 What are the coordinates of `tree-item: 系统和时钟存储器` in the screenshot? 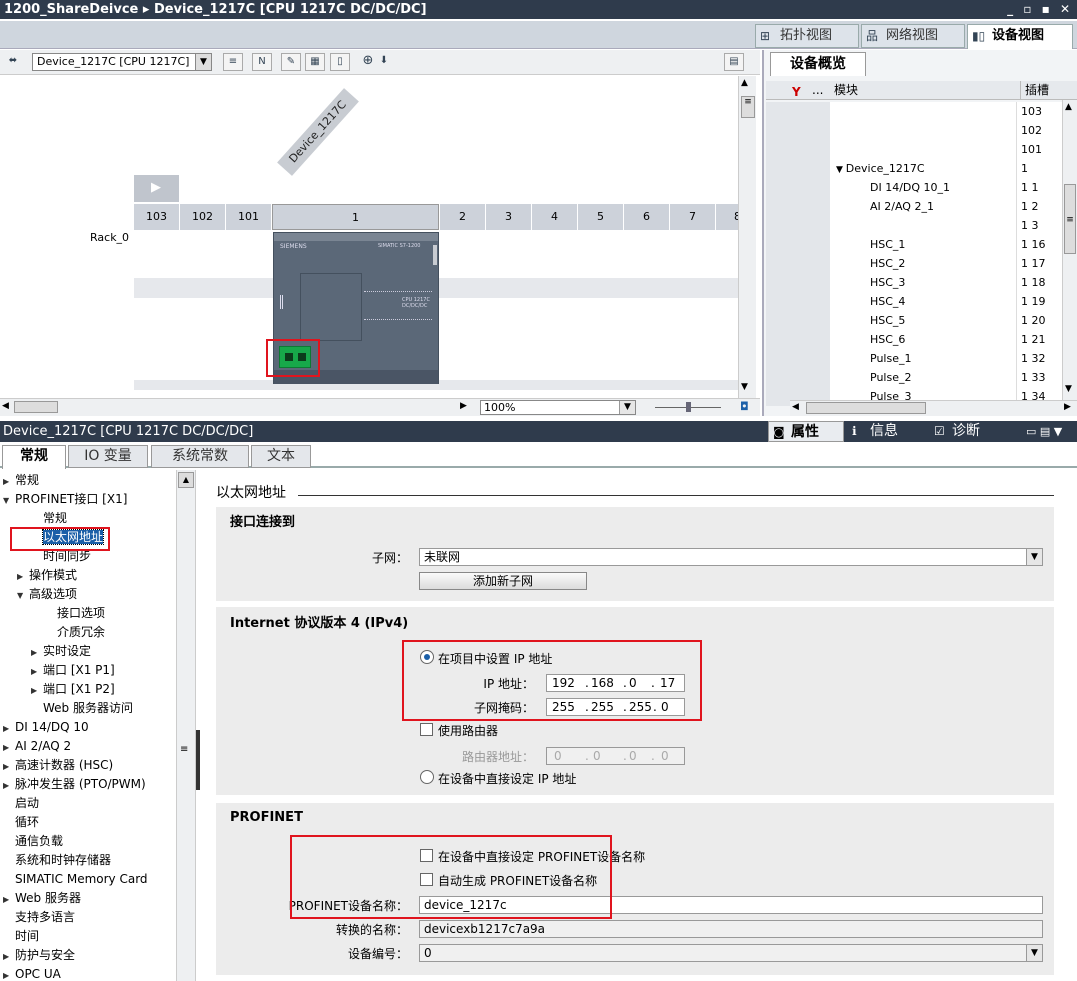 It's located at (57, 860).